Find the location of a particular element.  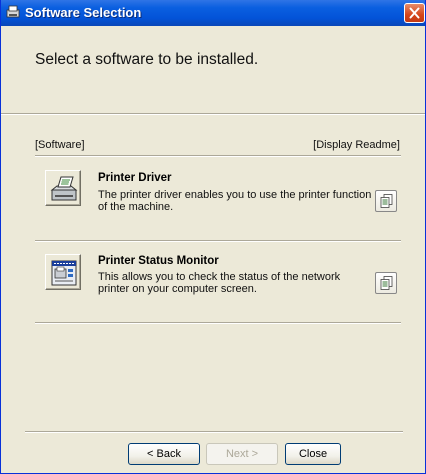

close-button: Close is located at coordinates (313, 454).